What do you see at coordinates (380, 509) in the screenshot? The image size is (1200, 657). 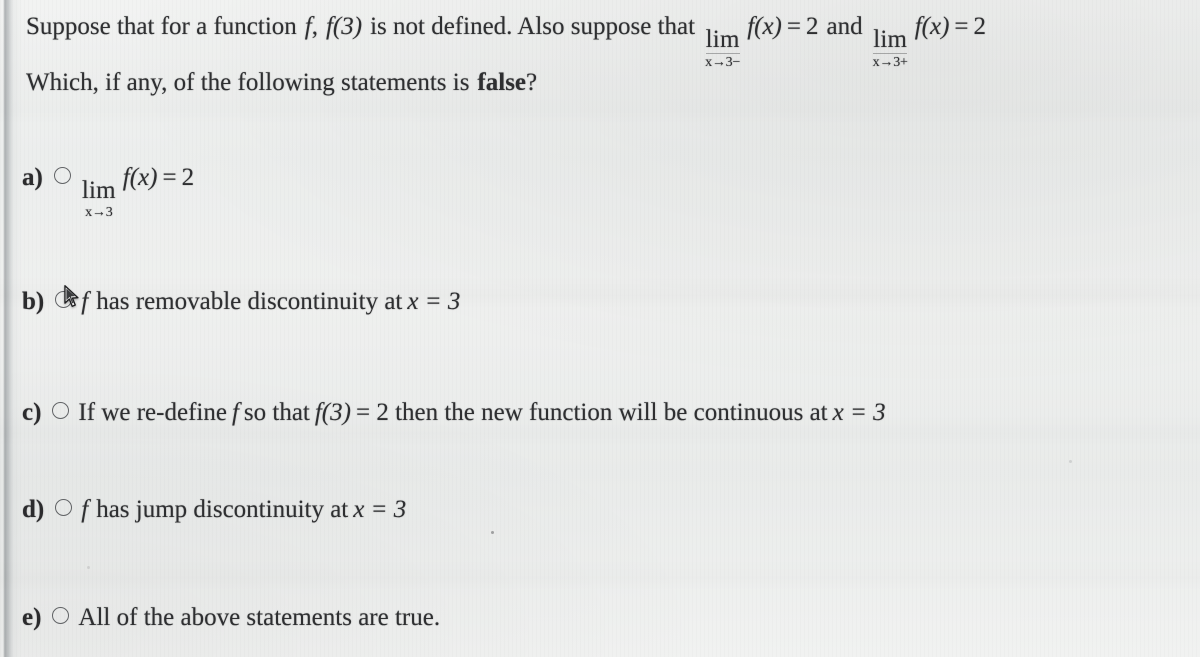 I see `option-d-math: x = 3` at bounding box center [380, 509].